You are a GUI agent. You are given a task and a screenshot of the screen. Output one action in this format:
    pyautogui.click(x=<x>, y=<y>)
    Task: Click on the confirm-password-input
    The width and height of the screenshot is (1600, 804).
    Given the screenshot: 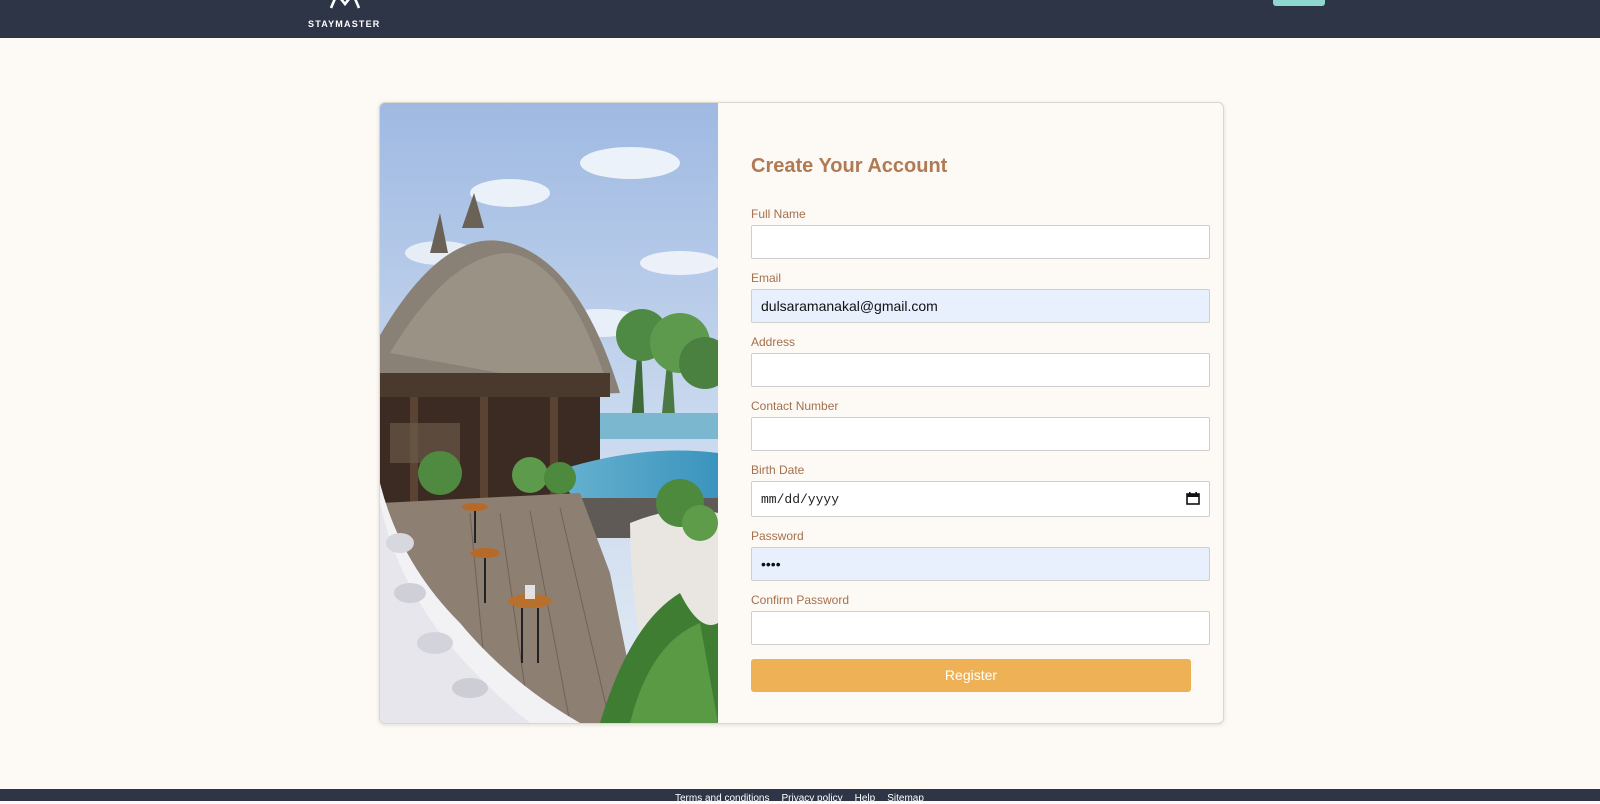 What is the action you would take?
    pyautogui.click(x=980, y=628)
    